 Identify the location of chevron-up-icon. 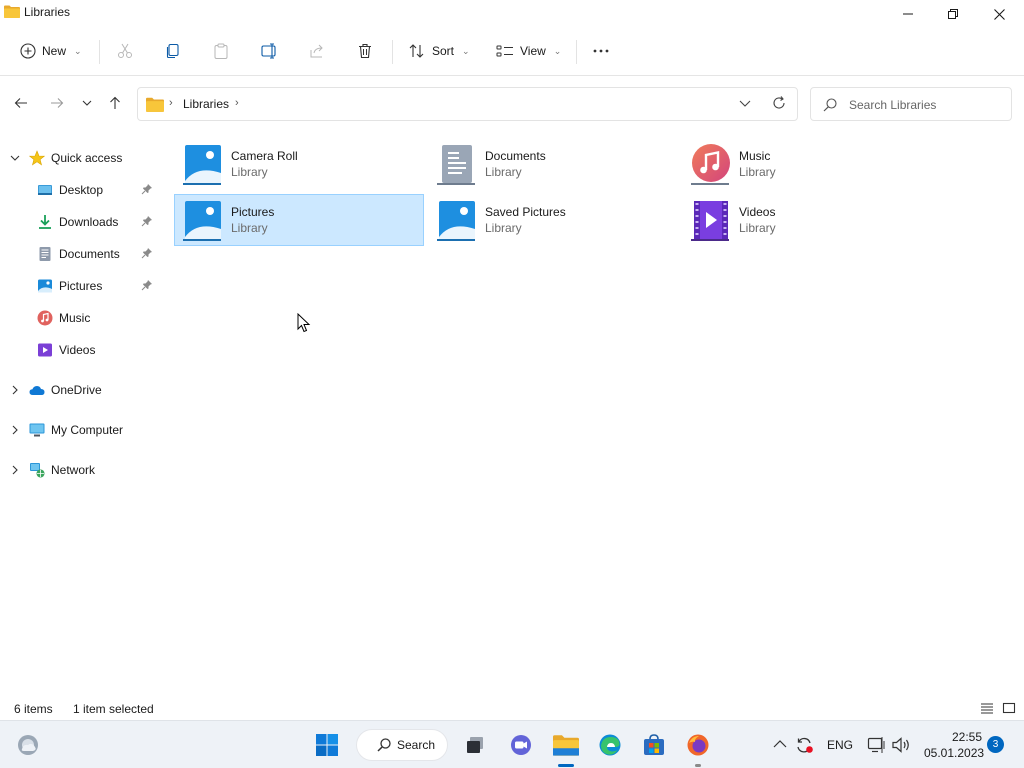
(780, 744).